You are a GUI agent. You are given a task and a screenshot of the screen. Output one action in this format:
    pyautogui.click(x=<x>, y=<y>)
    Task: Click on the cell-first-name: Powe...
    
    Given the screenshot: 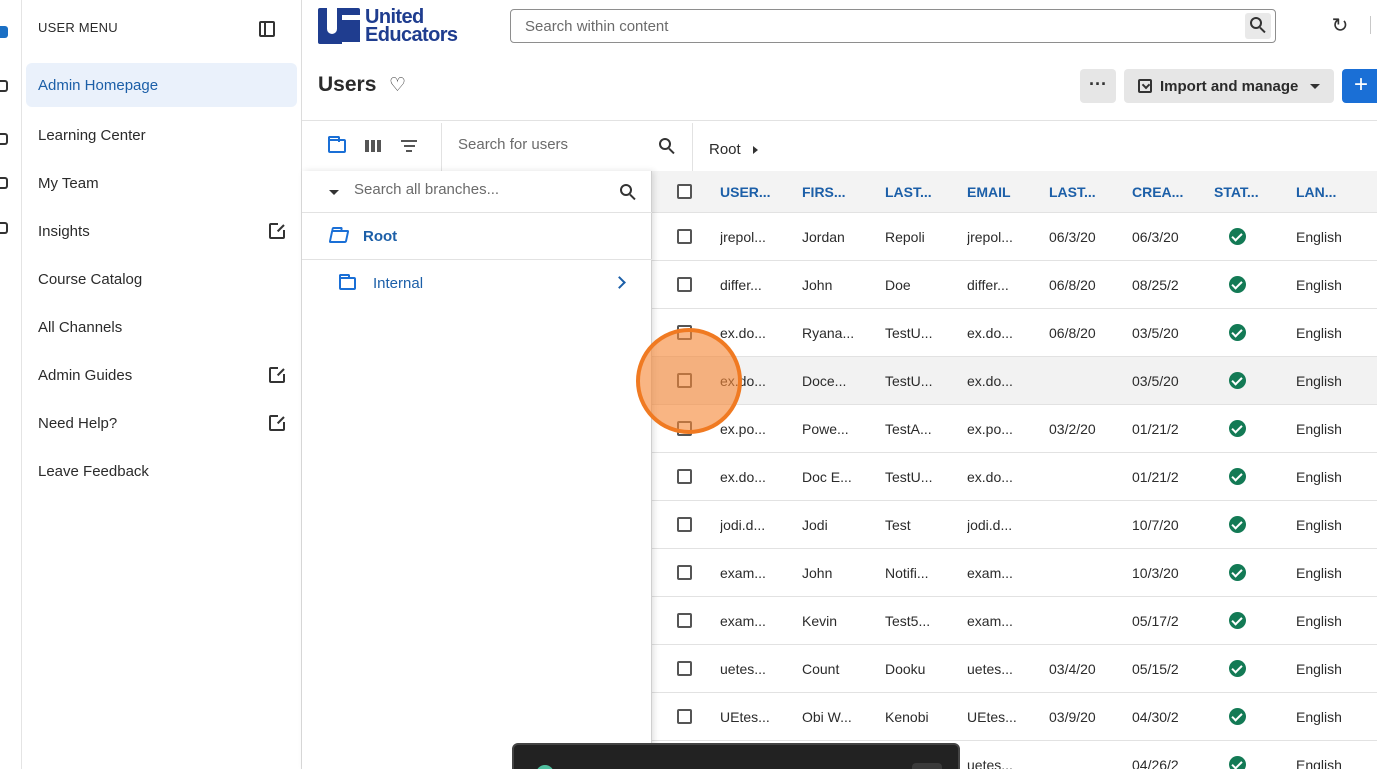 What is the action you would take?
    pyautogui.click(x=825, y=428)
    